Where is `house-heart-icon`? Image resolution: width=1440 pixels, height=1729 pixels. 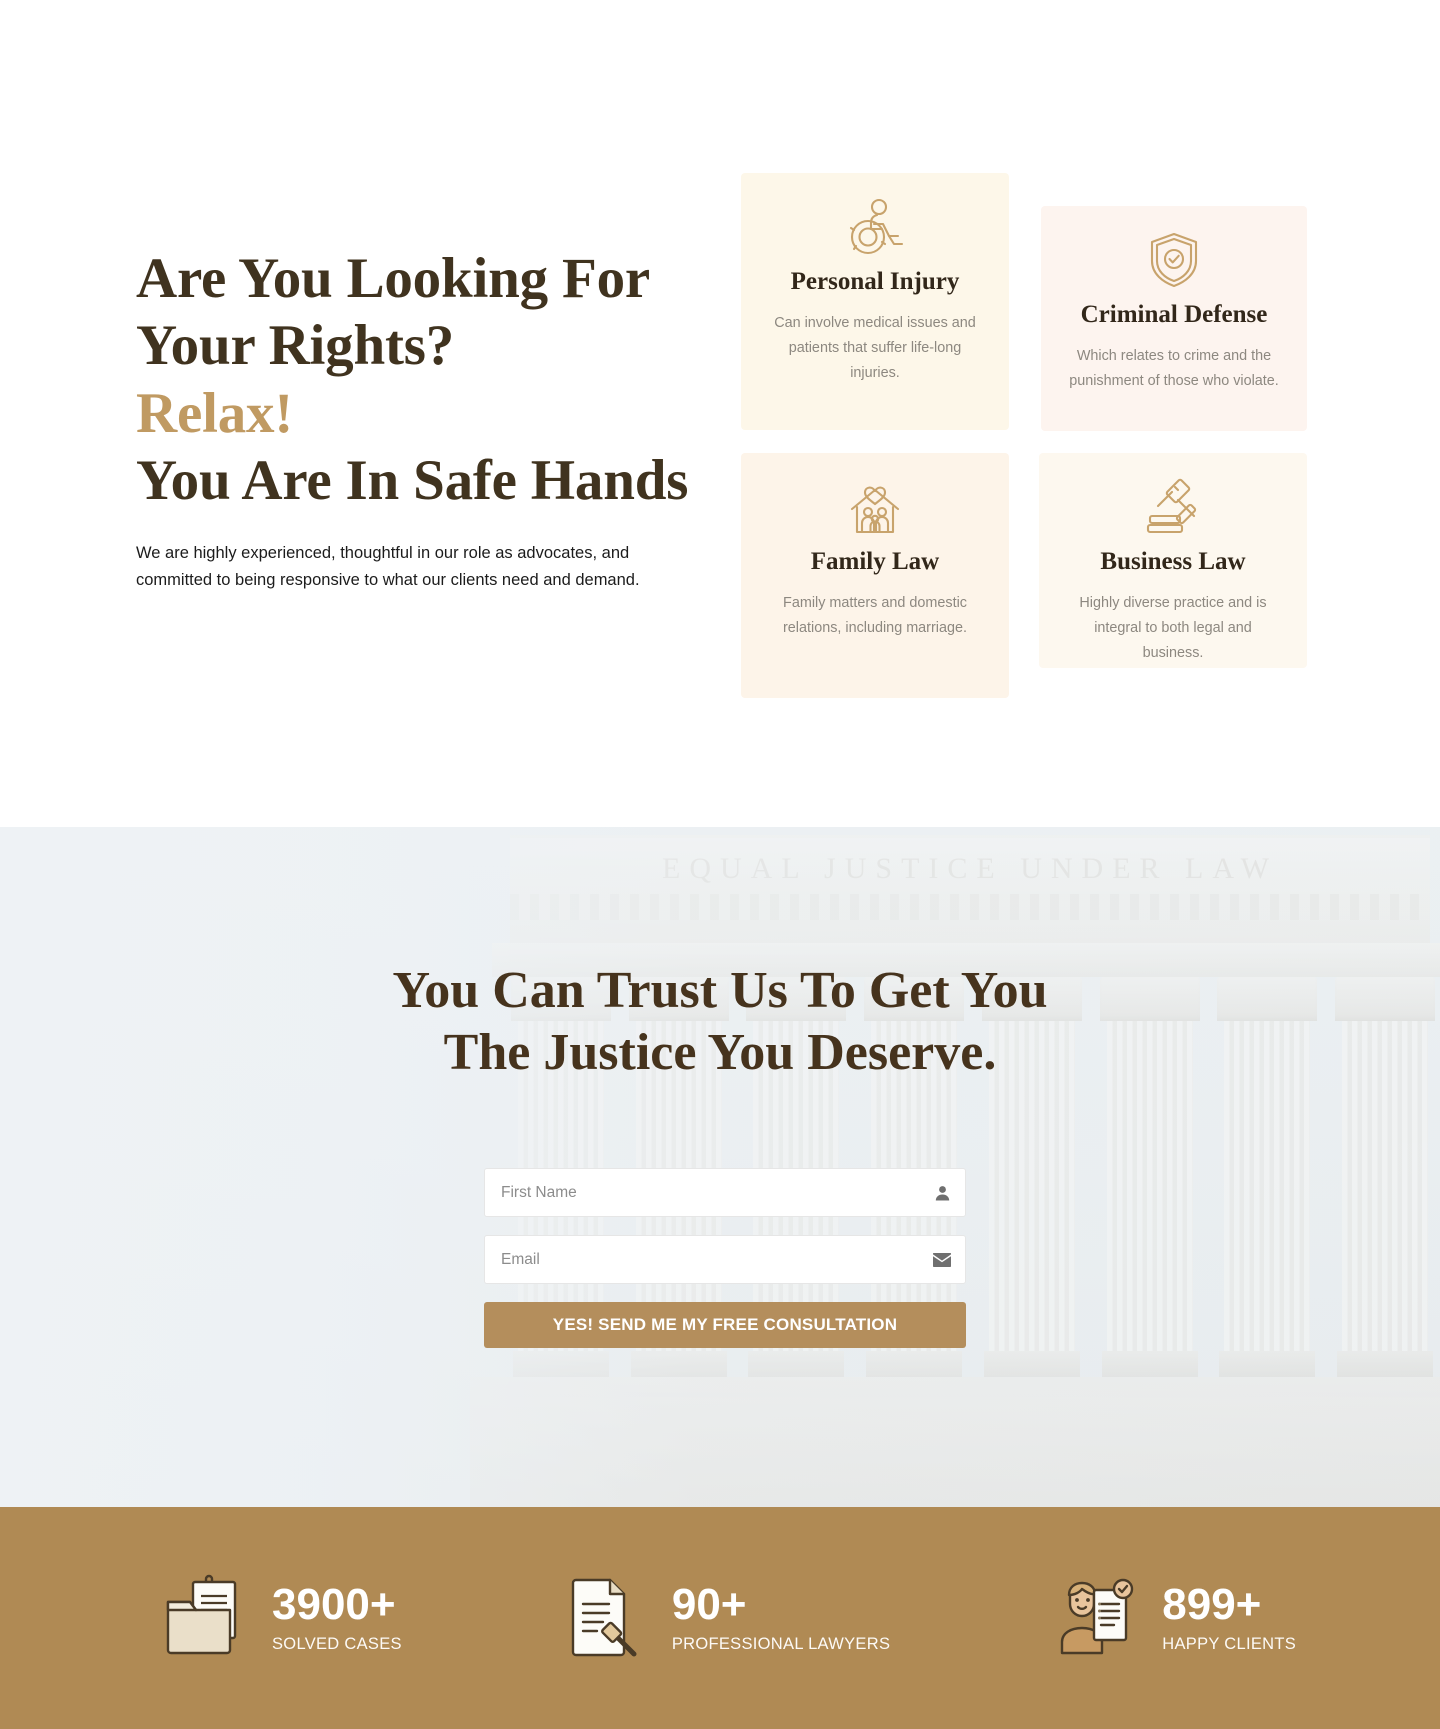
house-heart-icon is located at coordinates (875, 507).